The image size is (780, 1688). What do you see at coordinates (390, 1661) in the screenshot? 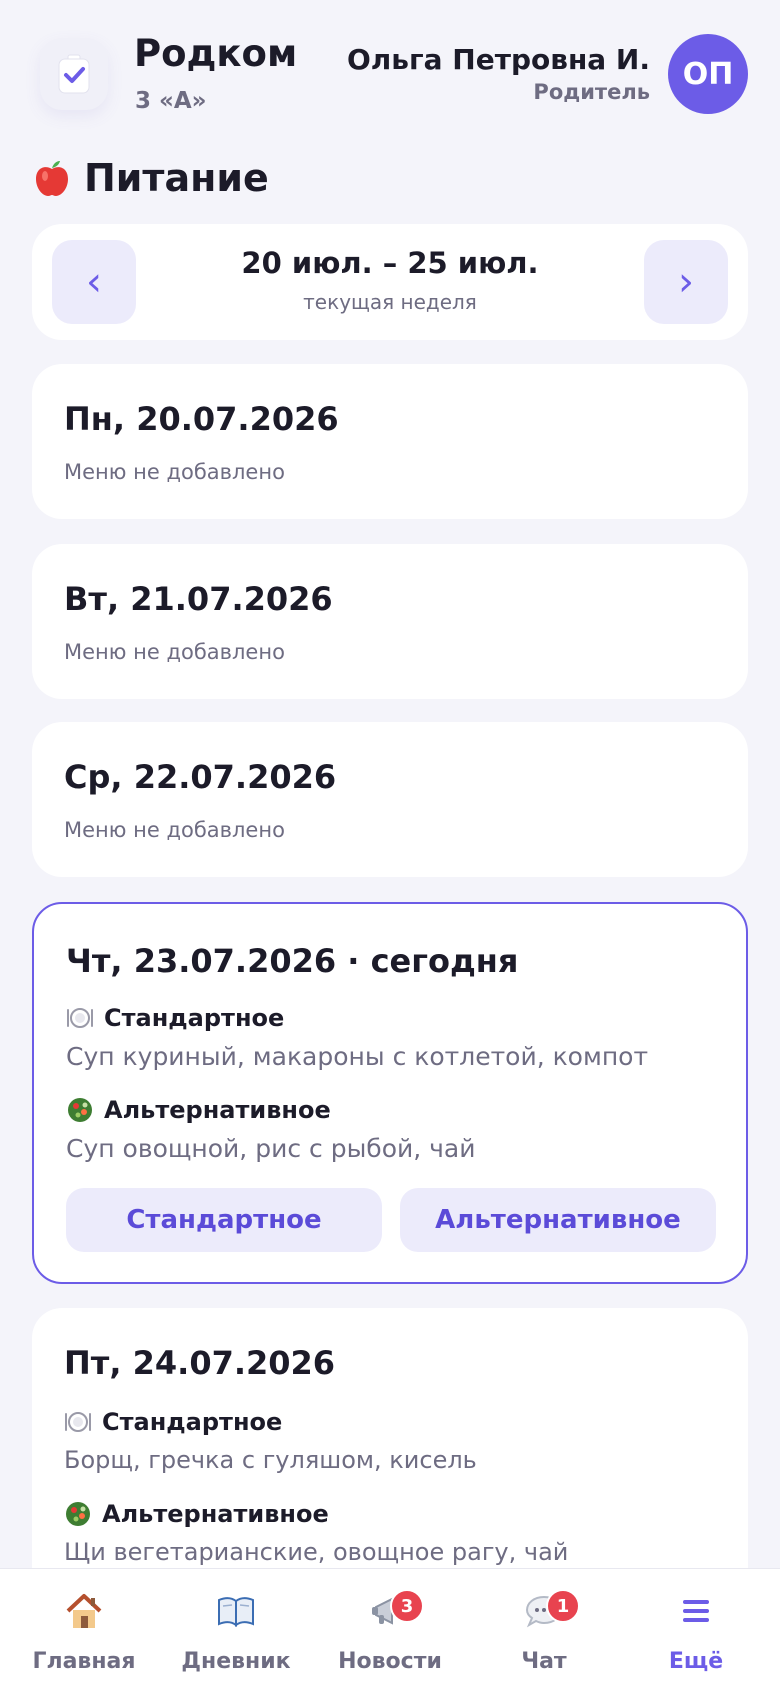
I see `nav-label: Новости` at bounding box center [390, 1661].